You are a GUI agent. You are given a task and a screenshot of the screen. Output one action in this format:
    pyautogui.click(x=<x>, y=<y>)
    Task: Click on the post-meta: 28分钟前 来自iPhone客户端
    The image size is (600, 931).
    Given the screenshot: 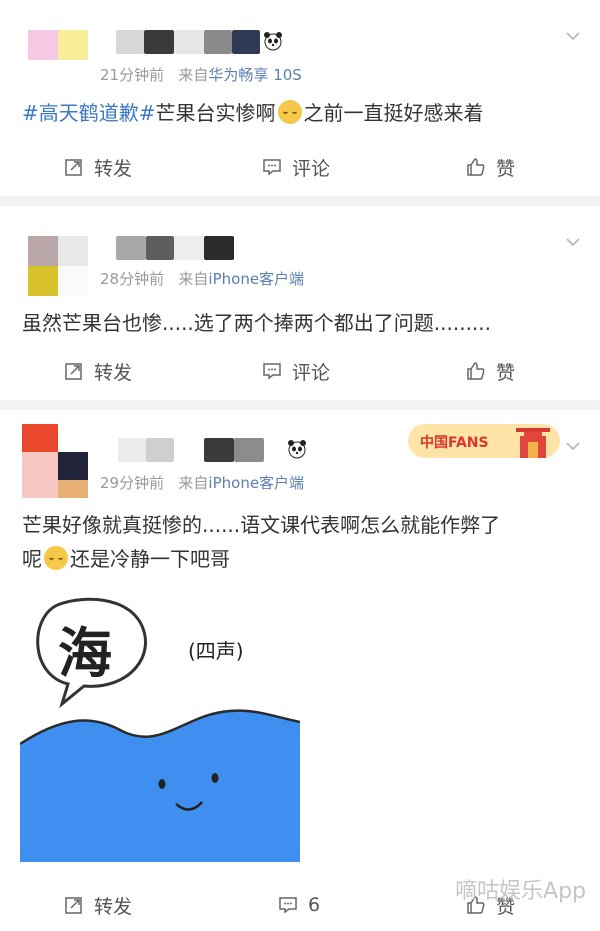 What is the action you would take?
    pyautogui.click(x=202, y=278)
    